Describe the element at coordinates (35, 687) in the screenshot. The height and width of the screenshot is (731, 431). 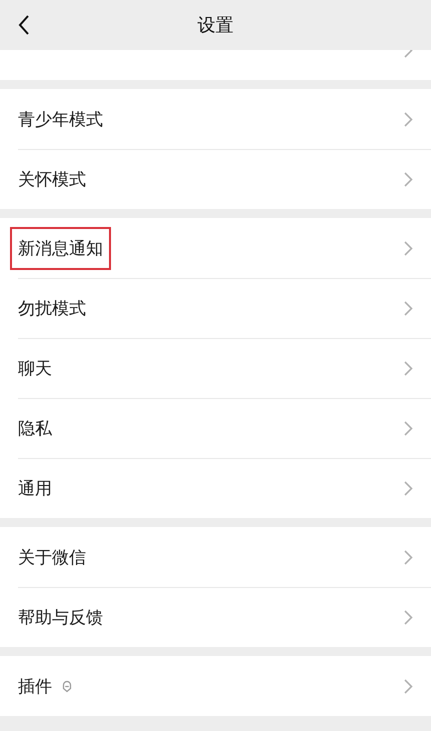
I see `row-label: 插件` at that location.